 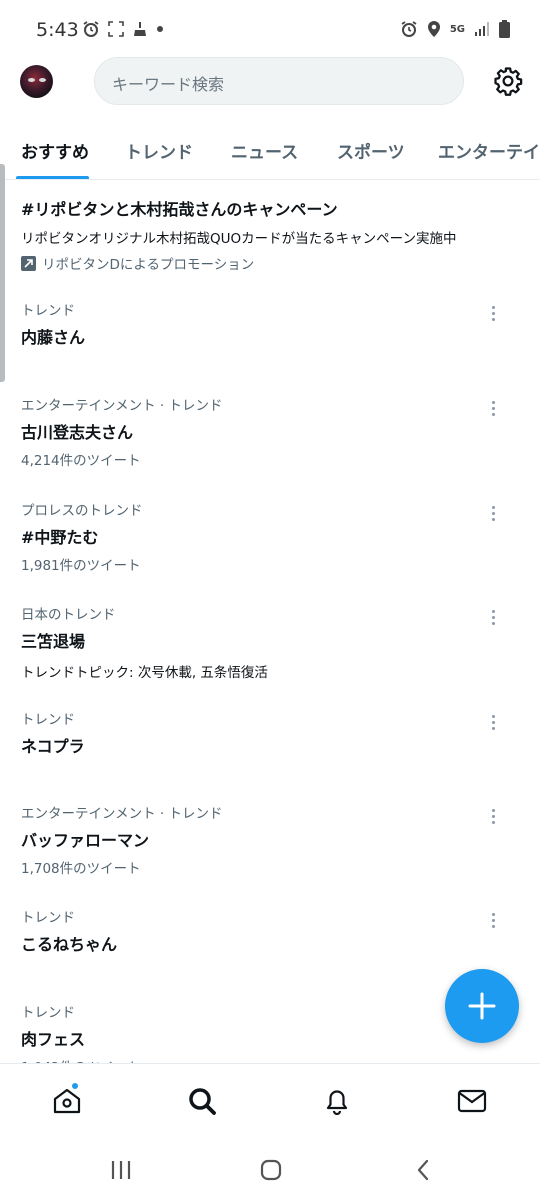 What do you see at coordinates (68, 615) in the screenshot?
I see `trend-context: 日本のトレンド` at bounding box center [68, 615].